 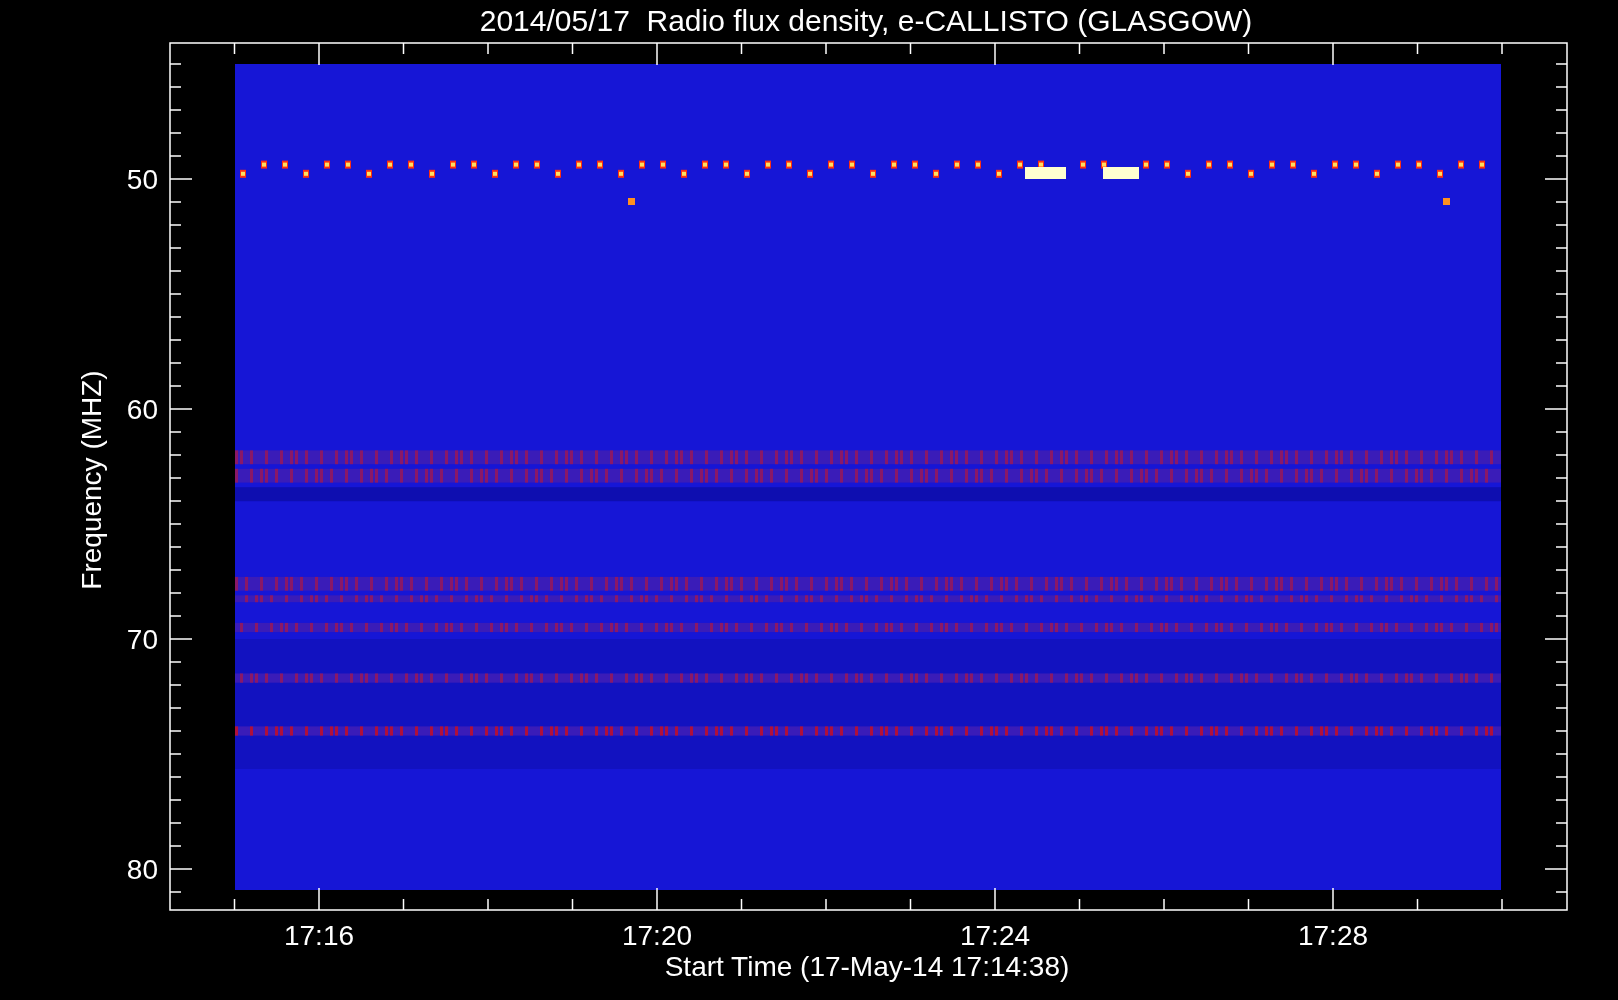 I want to click on y-tick-label: 50, so click(x=142, y=179).